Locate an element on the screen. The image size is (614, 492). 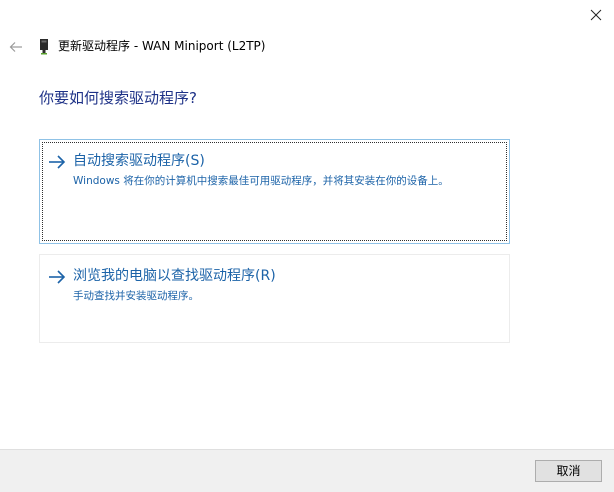
option-title: 浏览我的电脑以查找驱动程序(R) is located at coordinates (174, 276).